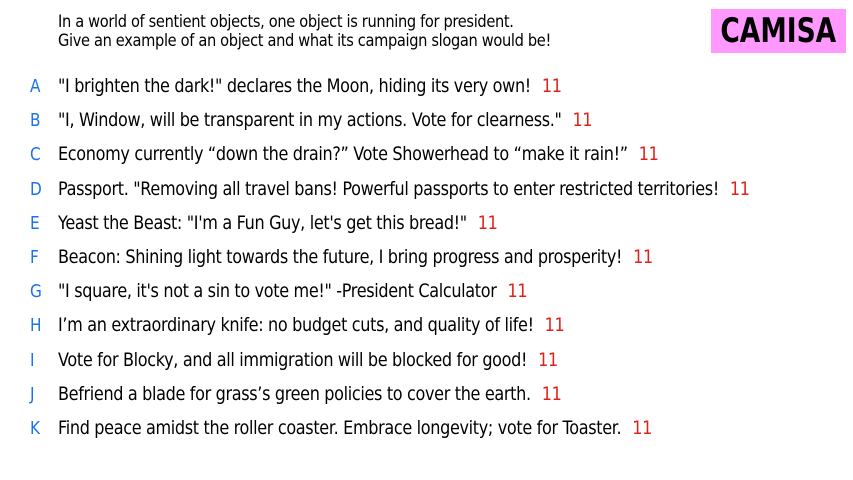  What do you see at coordinates (36, 326) in the screenshot?
I see `answer-letter: H` at bounding box center [36, 326].